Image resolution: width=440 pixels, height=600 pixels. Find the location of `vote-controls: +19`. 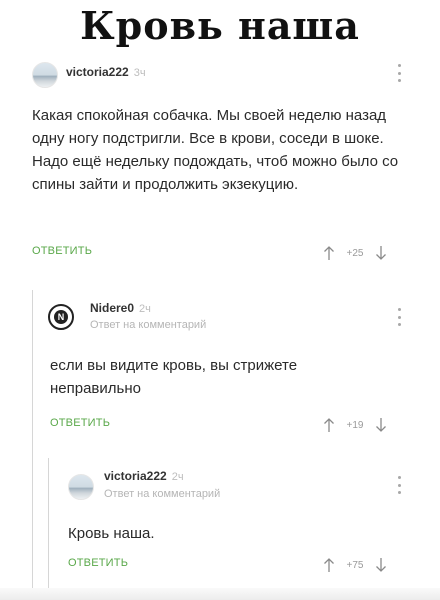

vote-controls: +19 is located at coordinates (355, 425).